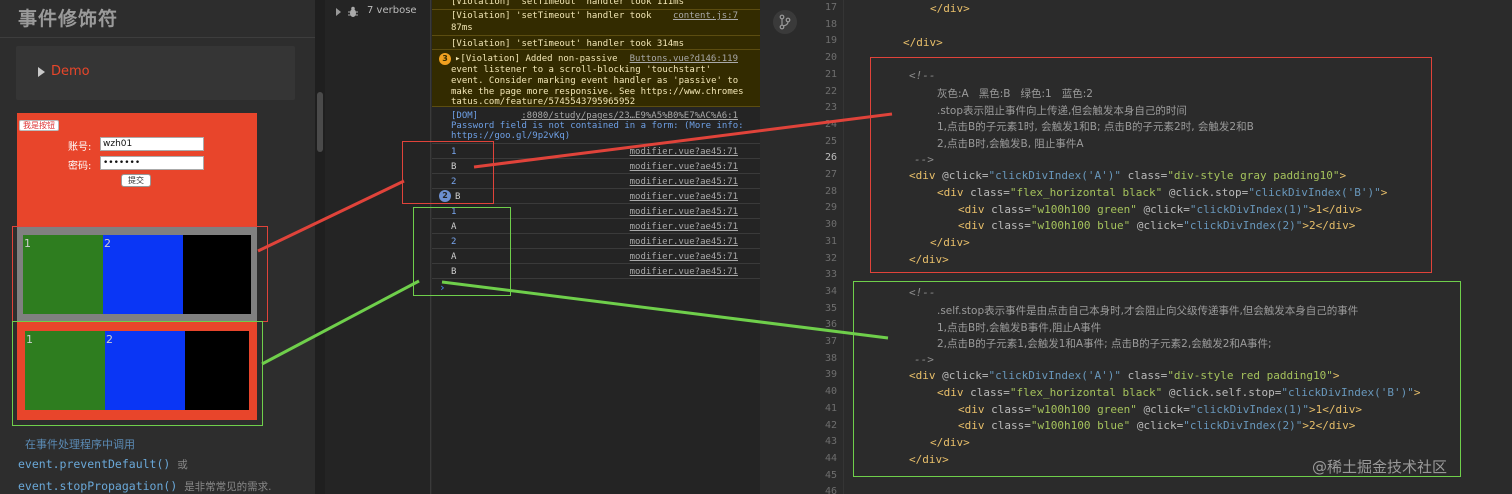 This screenshot has width=1512, height=494. I want to click on line-number: 34, so click(830, 291).